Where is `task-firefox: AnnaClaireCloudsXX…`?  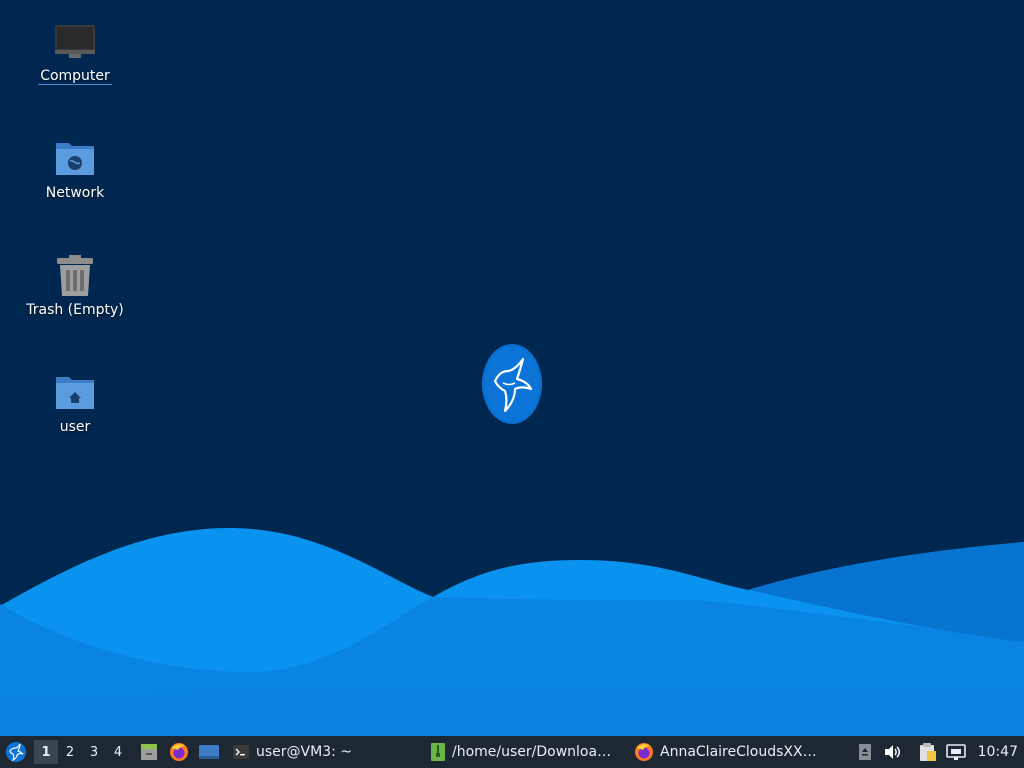
task-firefox: AnnaClaireCloudsXX… is located at coordinates (730, 752).